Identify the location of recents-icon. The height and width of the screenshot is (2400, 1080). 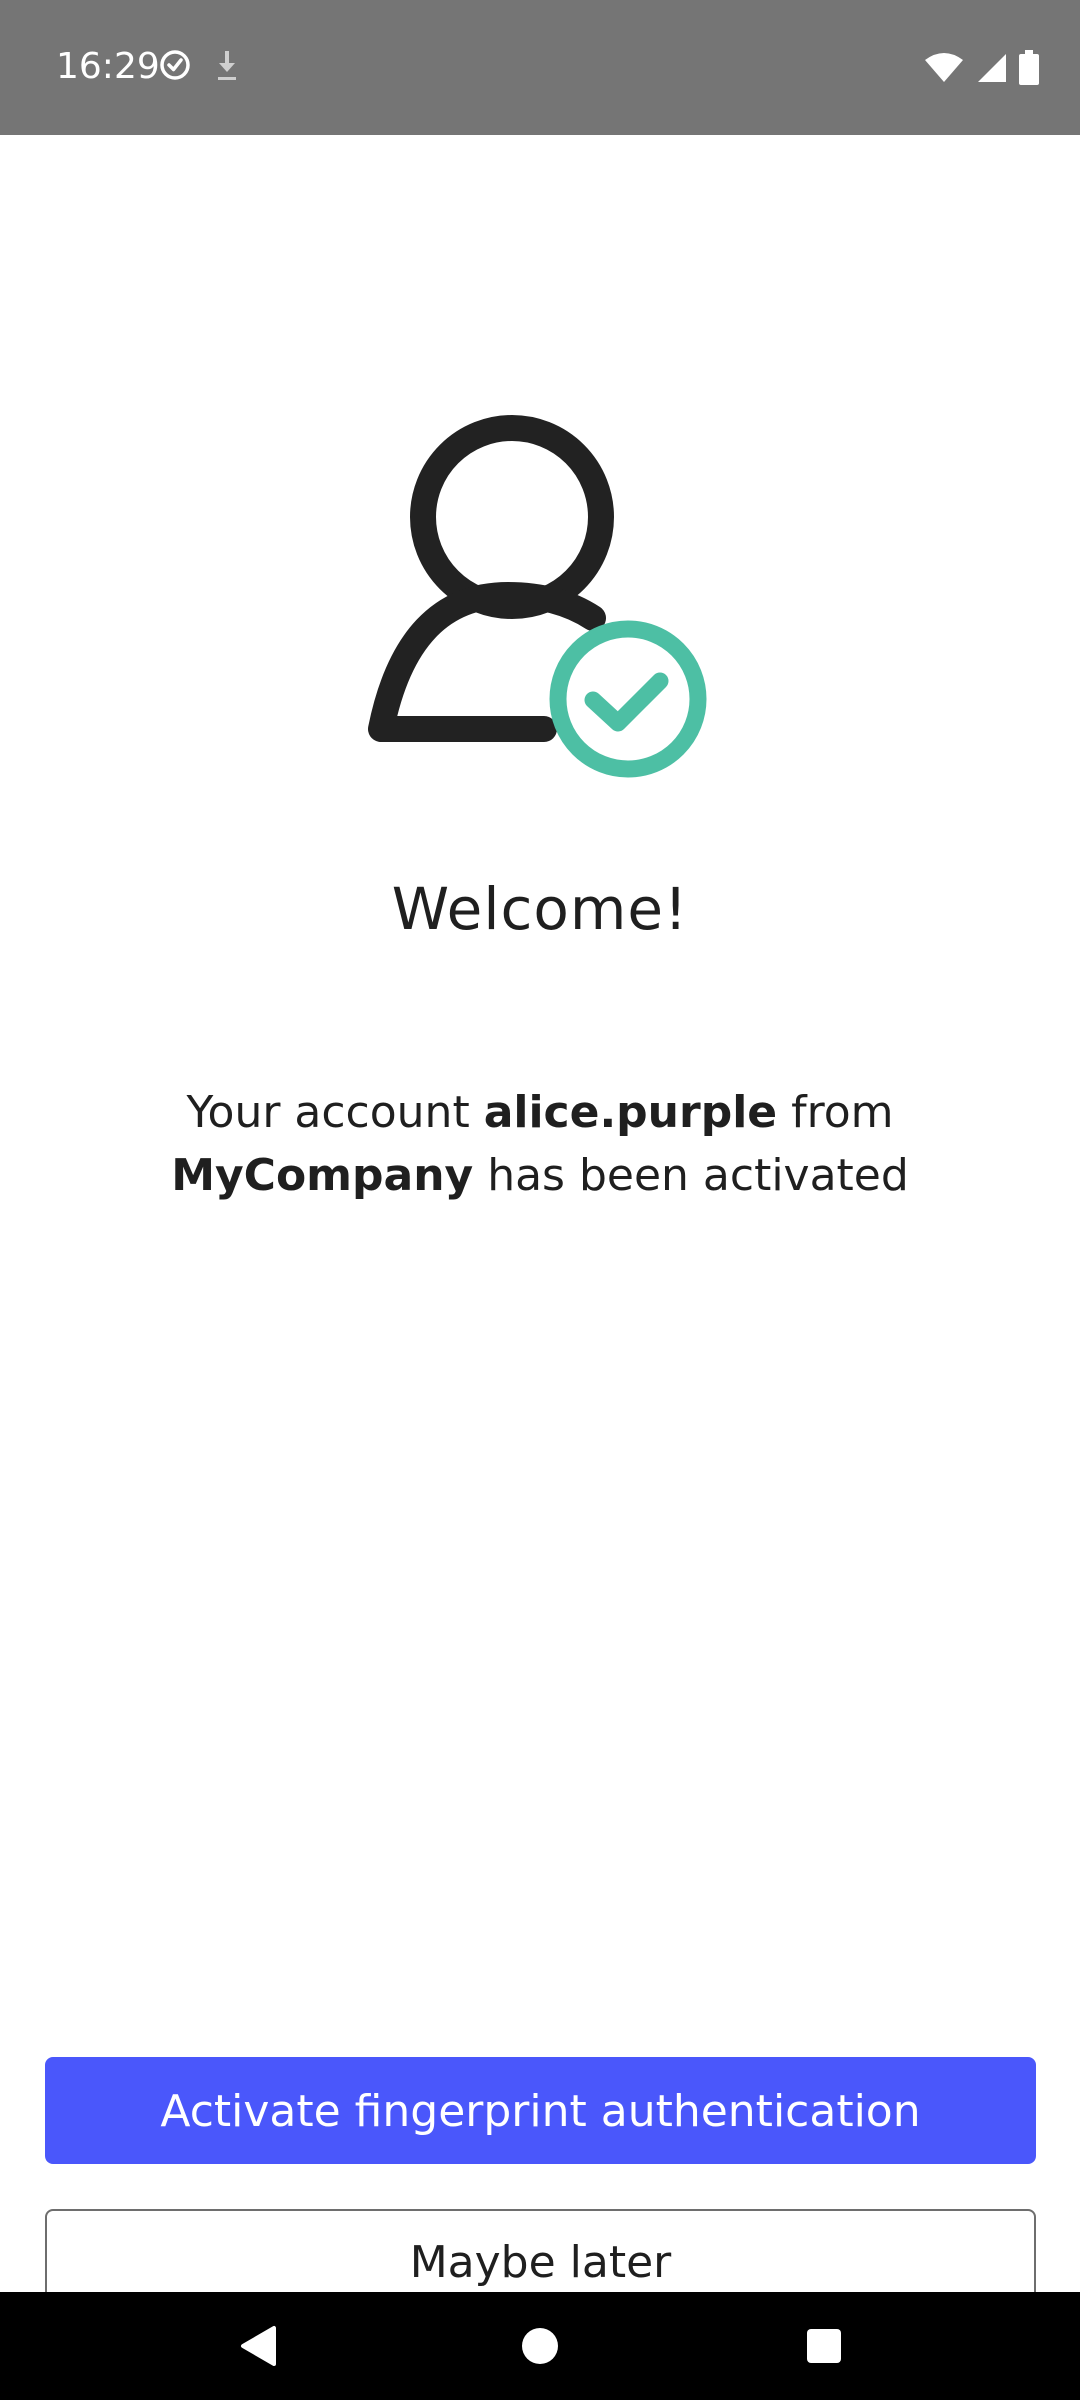
(824, 2346).